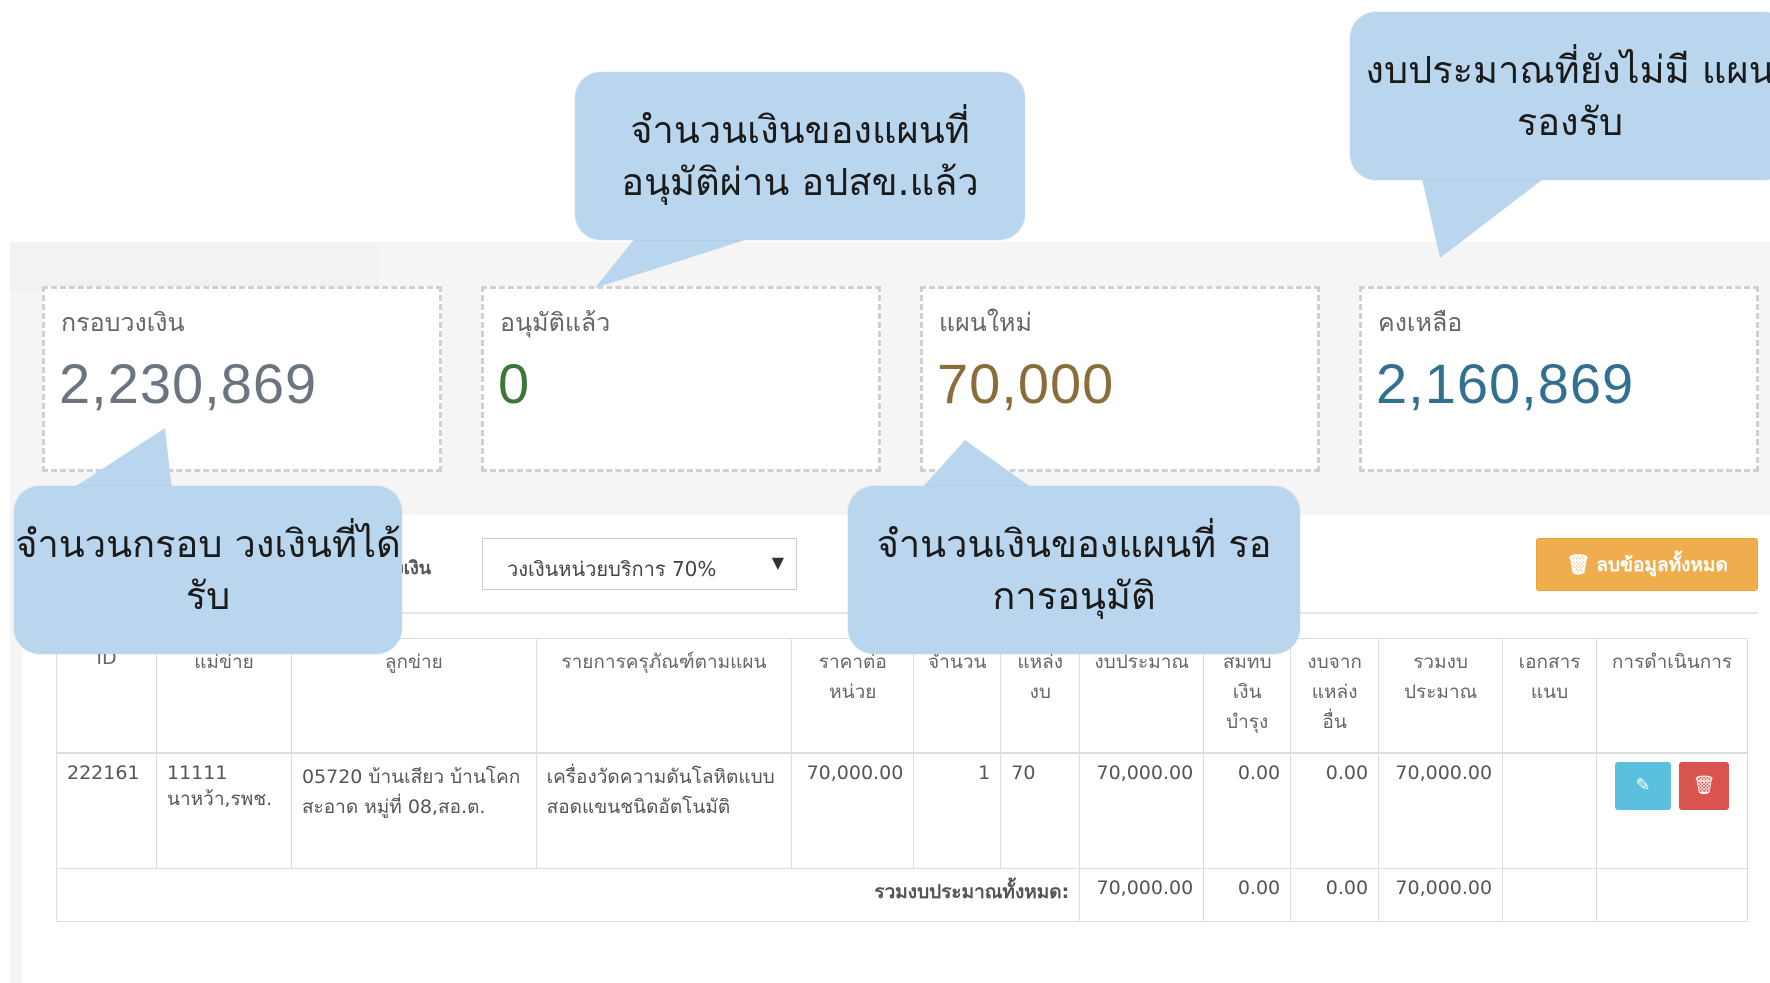 The width and height of the screenshot is (1770, 983). I want to click on callout-unplanned: งบประมาณที่ยังไม่มี แผนรองรับ, so click(1560, 96).